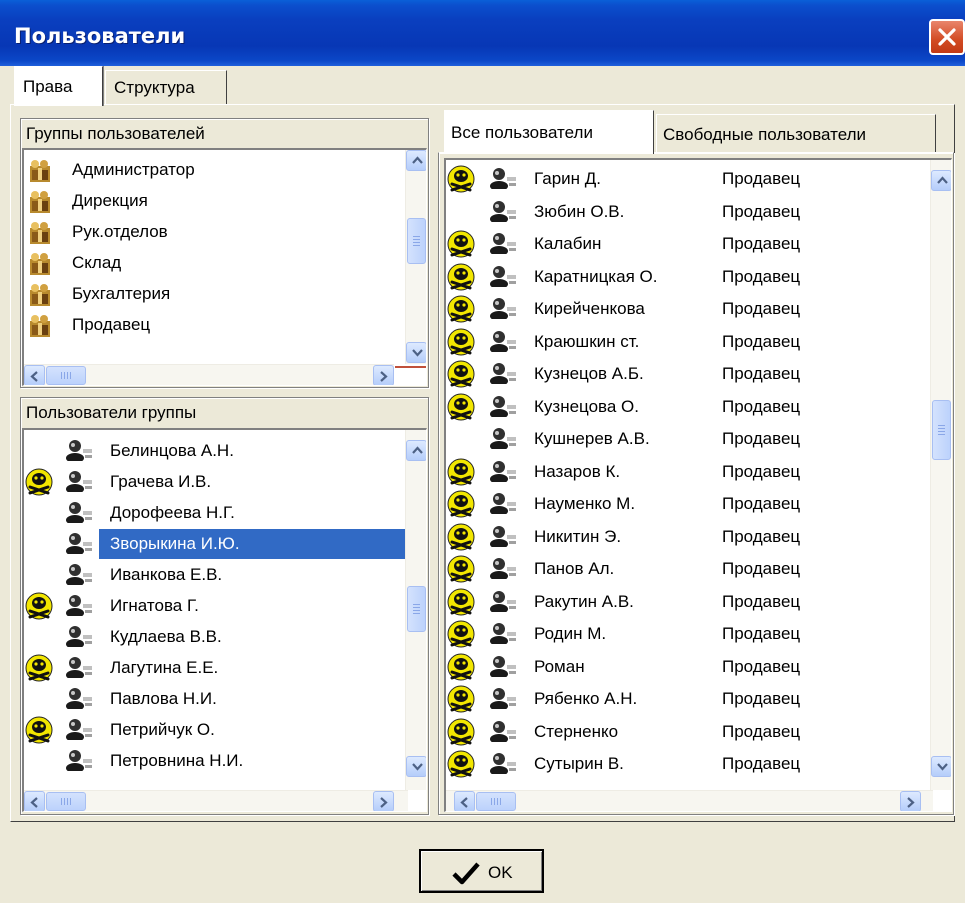 The width and height of the screenshot is (965, 903). What do you see at coordinates (686, 179) in the screenshot?
I see `table-row: Гарин Д. Продавец` at bounding box center [686, 179].